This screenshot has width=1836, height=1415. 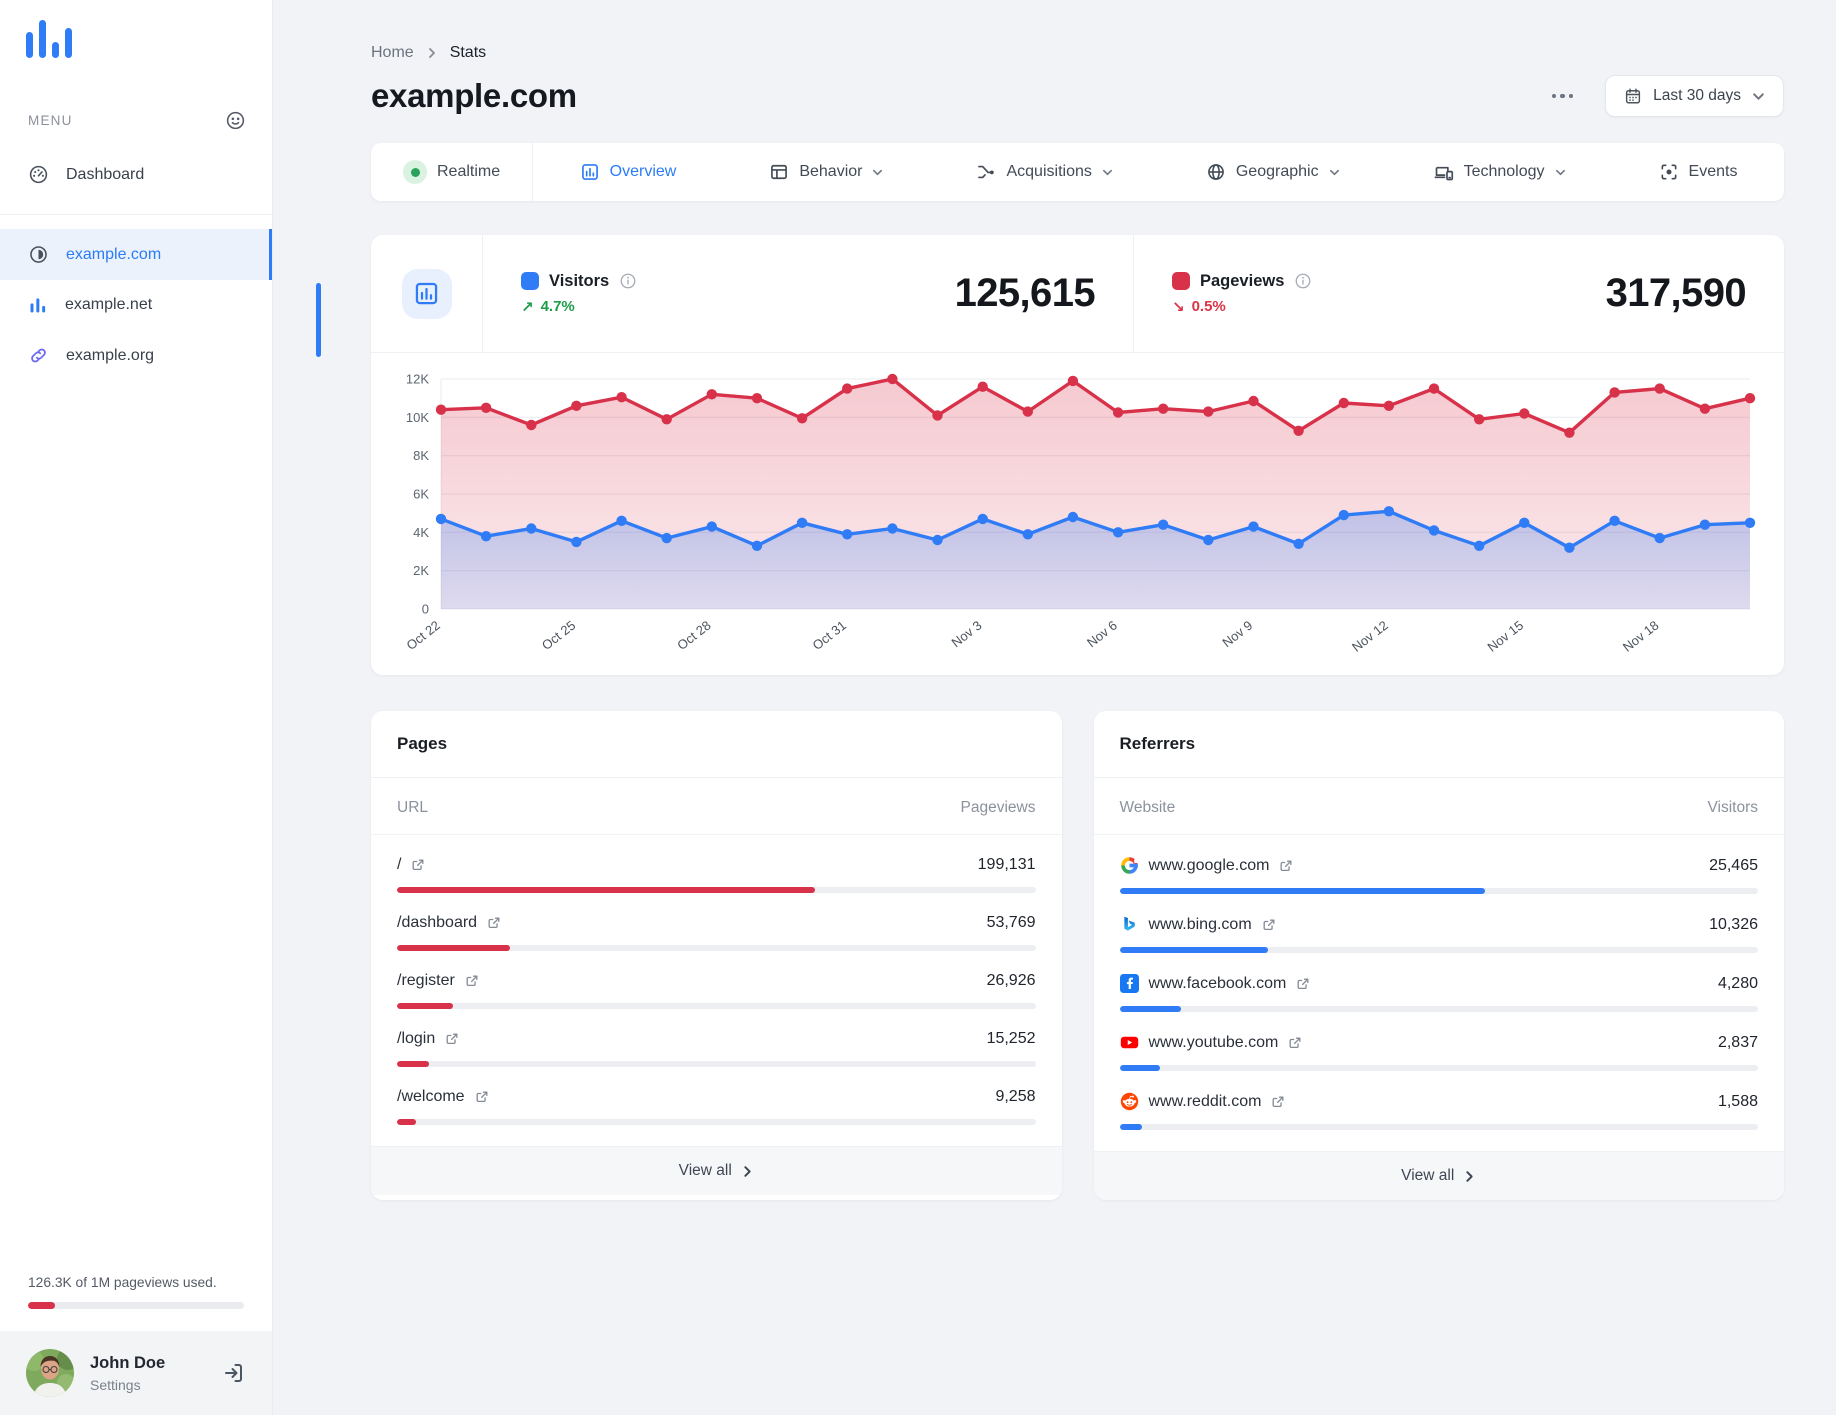 I want to click on card-title: Pages, so click(x=716, y=744).